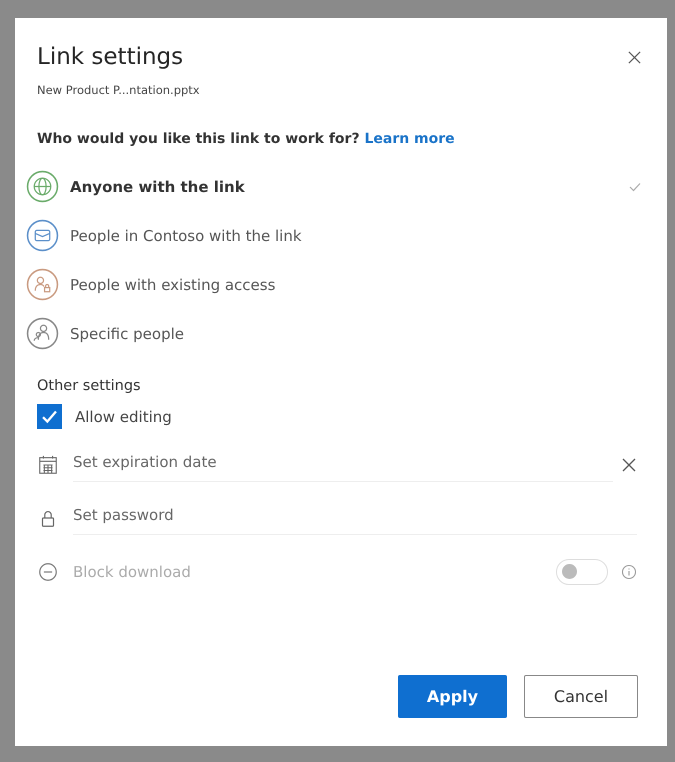  I want to click on apply-button: Apply, so click(452, 696).